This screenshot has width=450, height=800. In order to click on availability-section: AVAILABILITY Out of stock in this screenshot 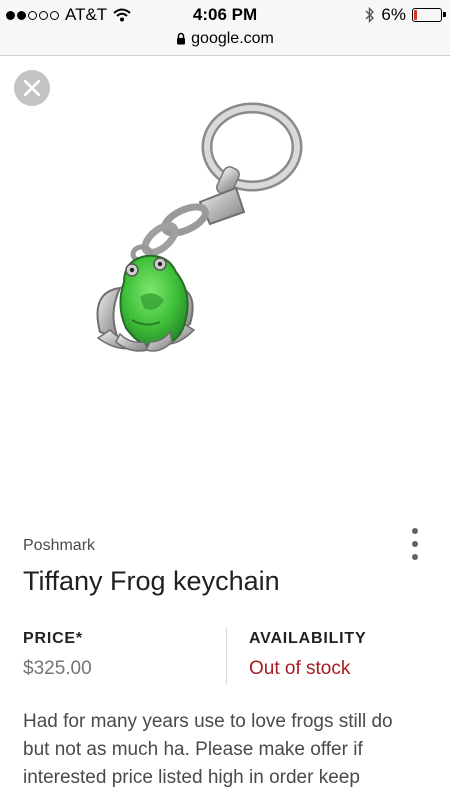, I will do `click(307, 655)`.